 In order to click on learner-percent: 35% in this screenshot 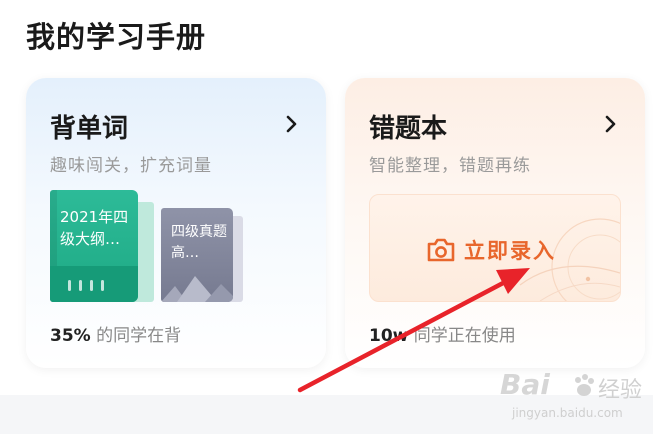, I will do `click(70, 336)`.